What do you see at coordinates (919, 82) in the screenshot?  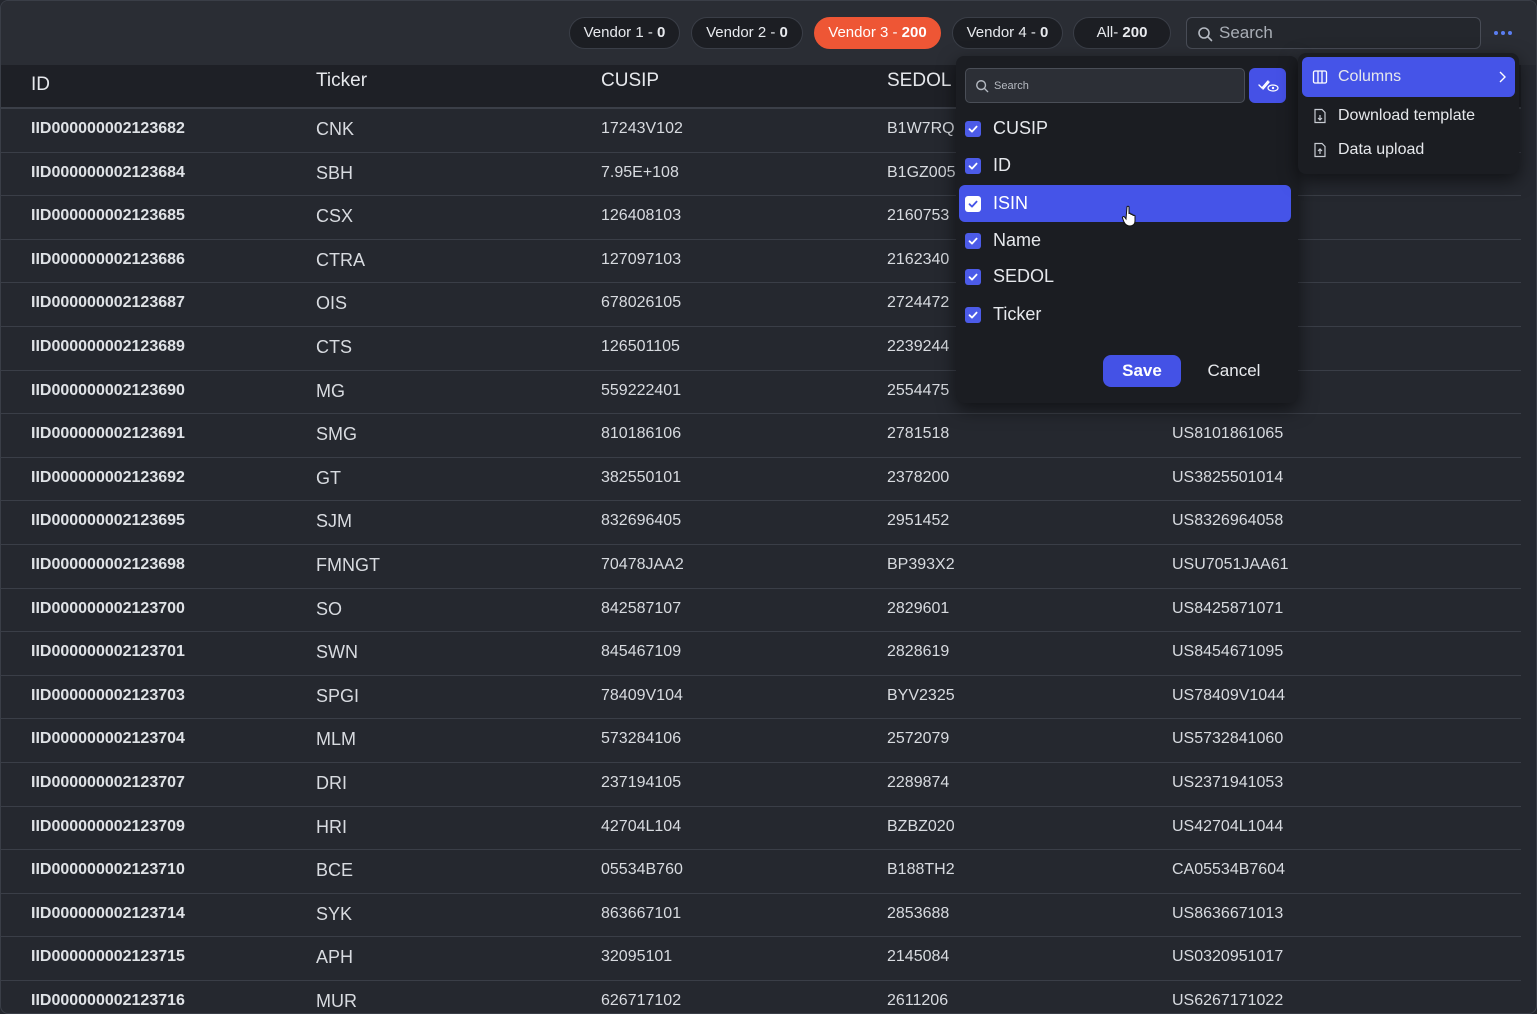 I see `header-sedol: SEDOL` at bounding box center [919, 82].